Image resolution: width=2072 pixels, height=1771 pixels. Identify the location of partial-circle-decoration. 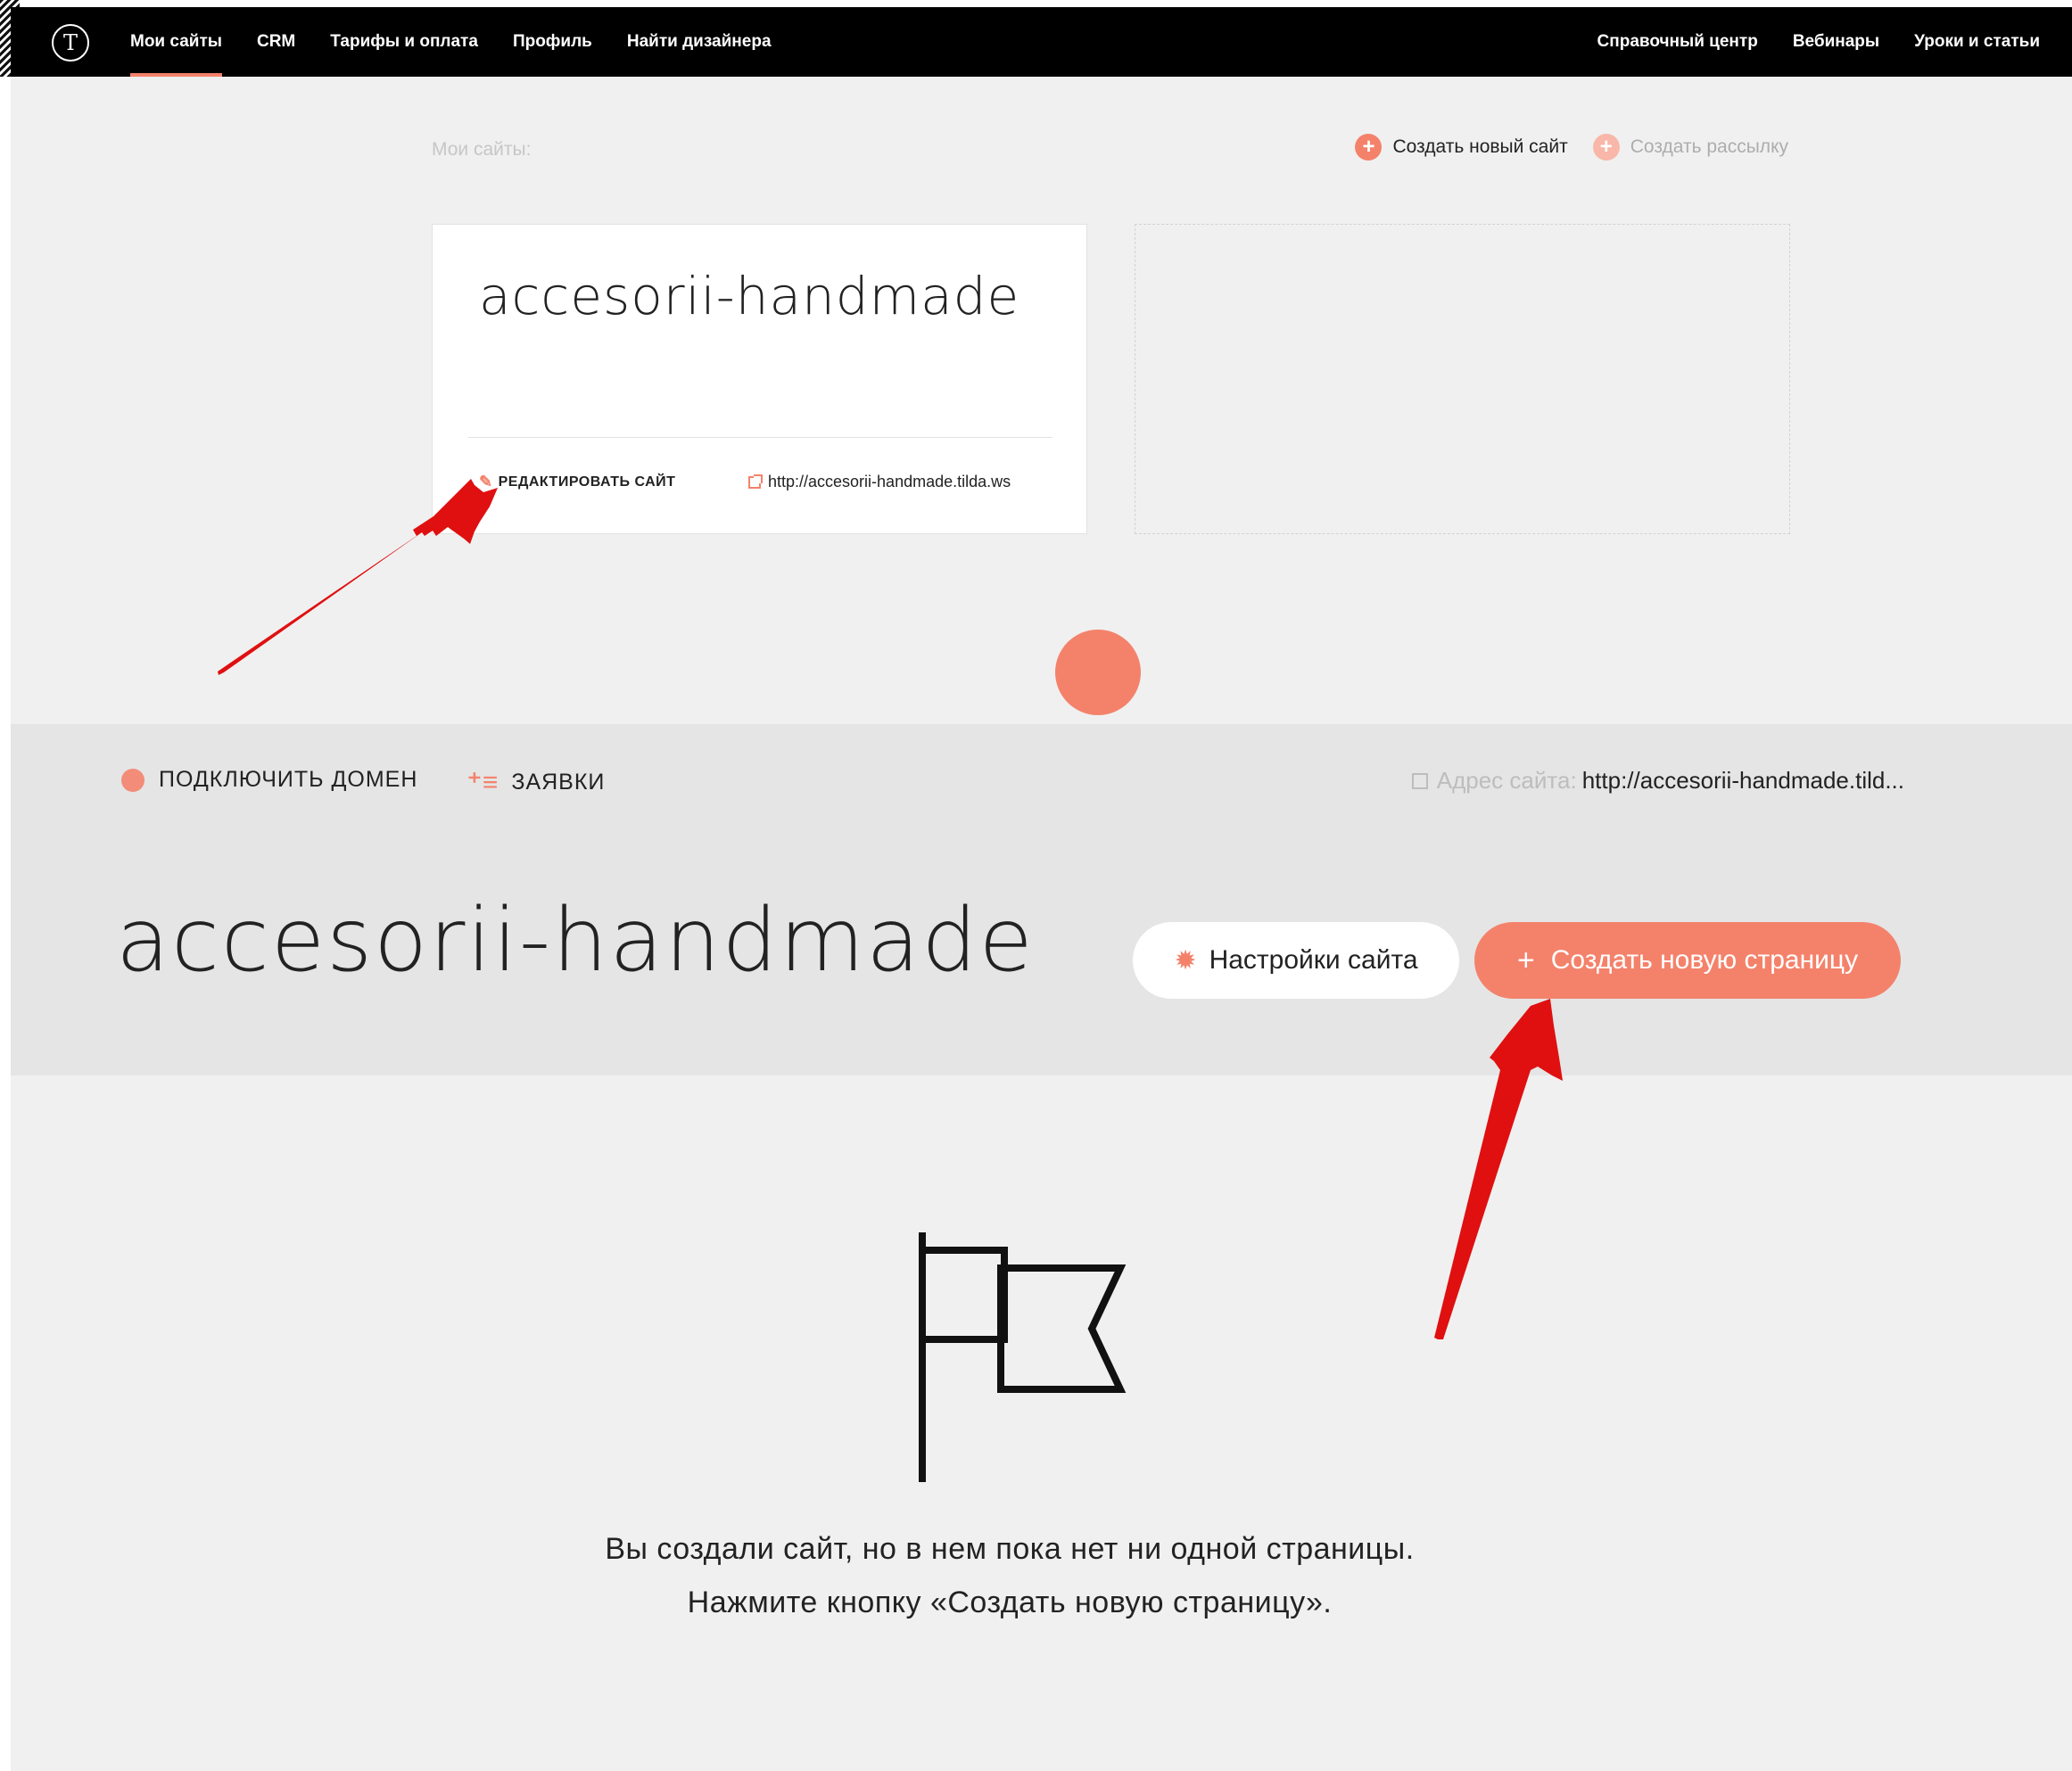
(1098, 672).